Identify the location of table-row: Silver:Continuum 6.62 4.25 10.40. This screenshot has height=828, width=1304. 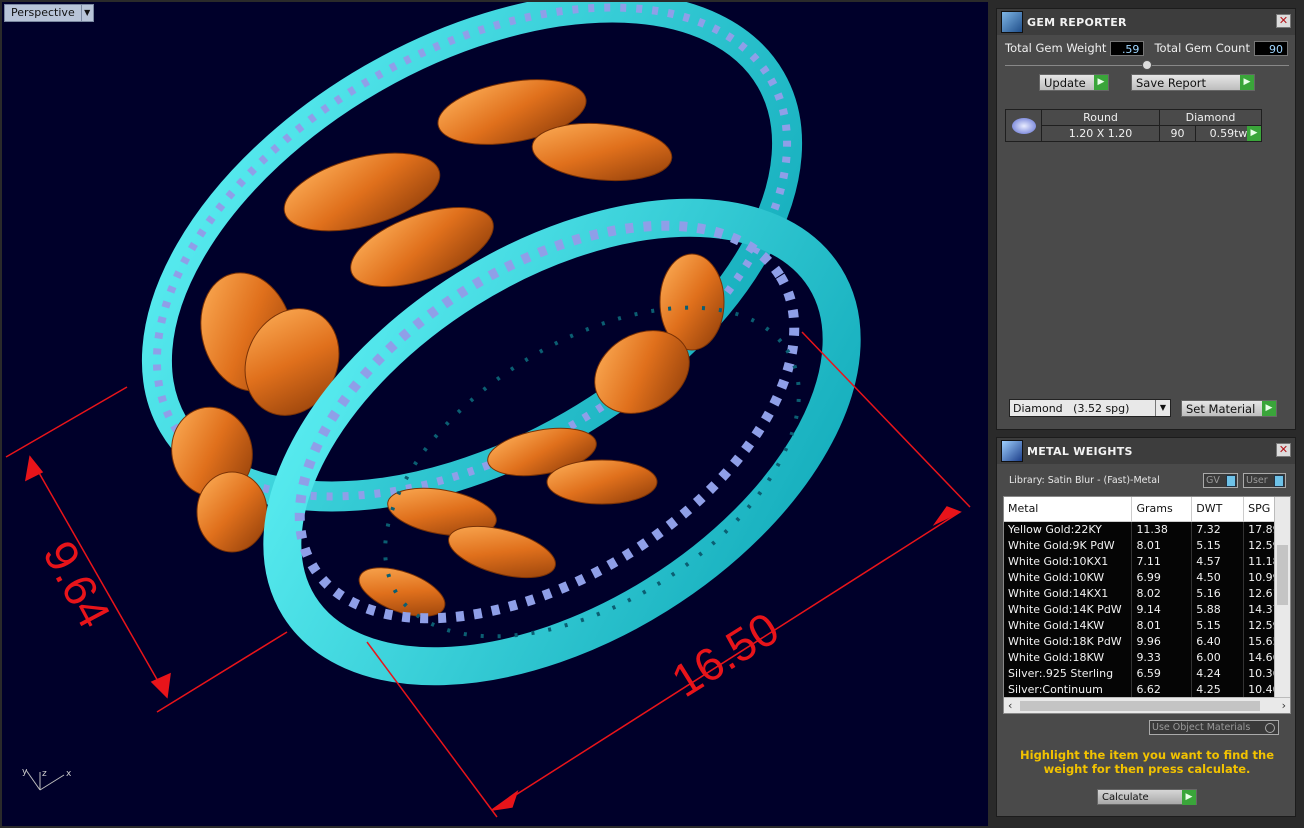
(1147, 689).